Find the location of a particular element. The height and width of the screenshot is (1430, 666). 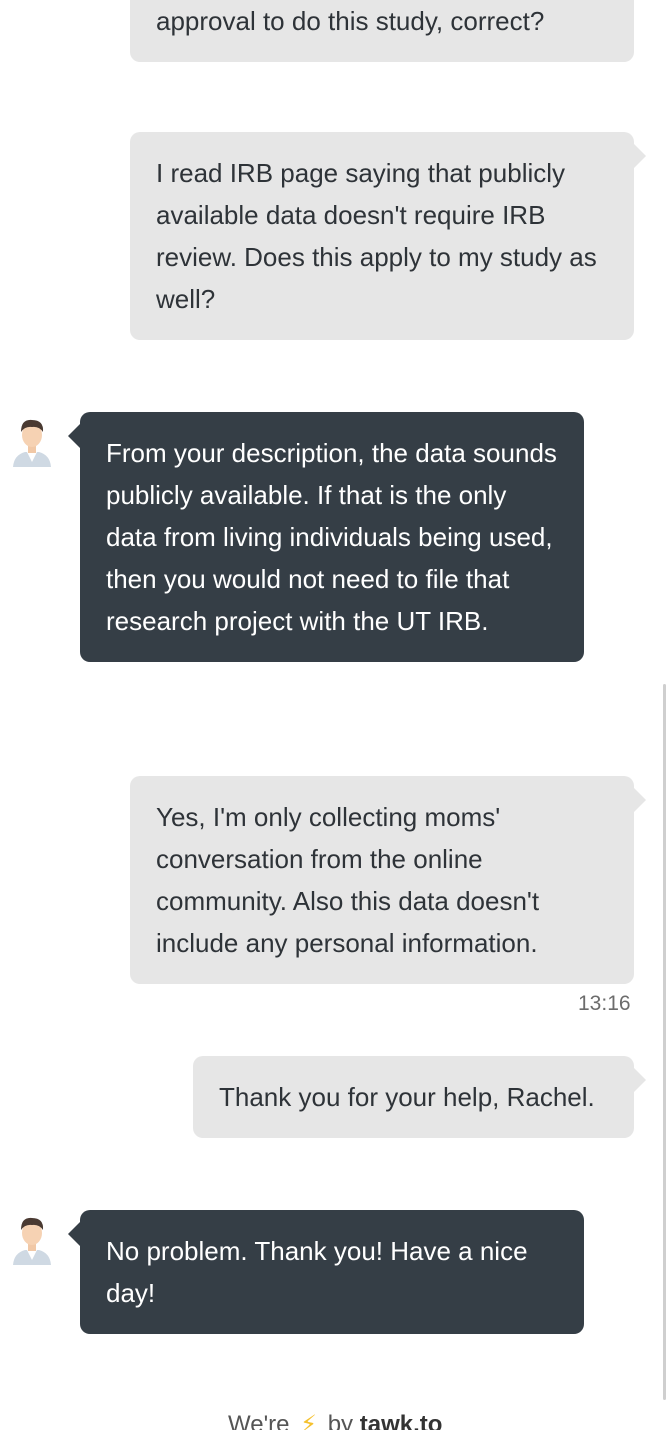

visitor-message: approval to do this study, correct? is located at coordinates (382, 31).